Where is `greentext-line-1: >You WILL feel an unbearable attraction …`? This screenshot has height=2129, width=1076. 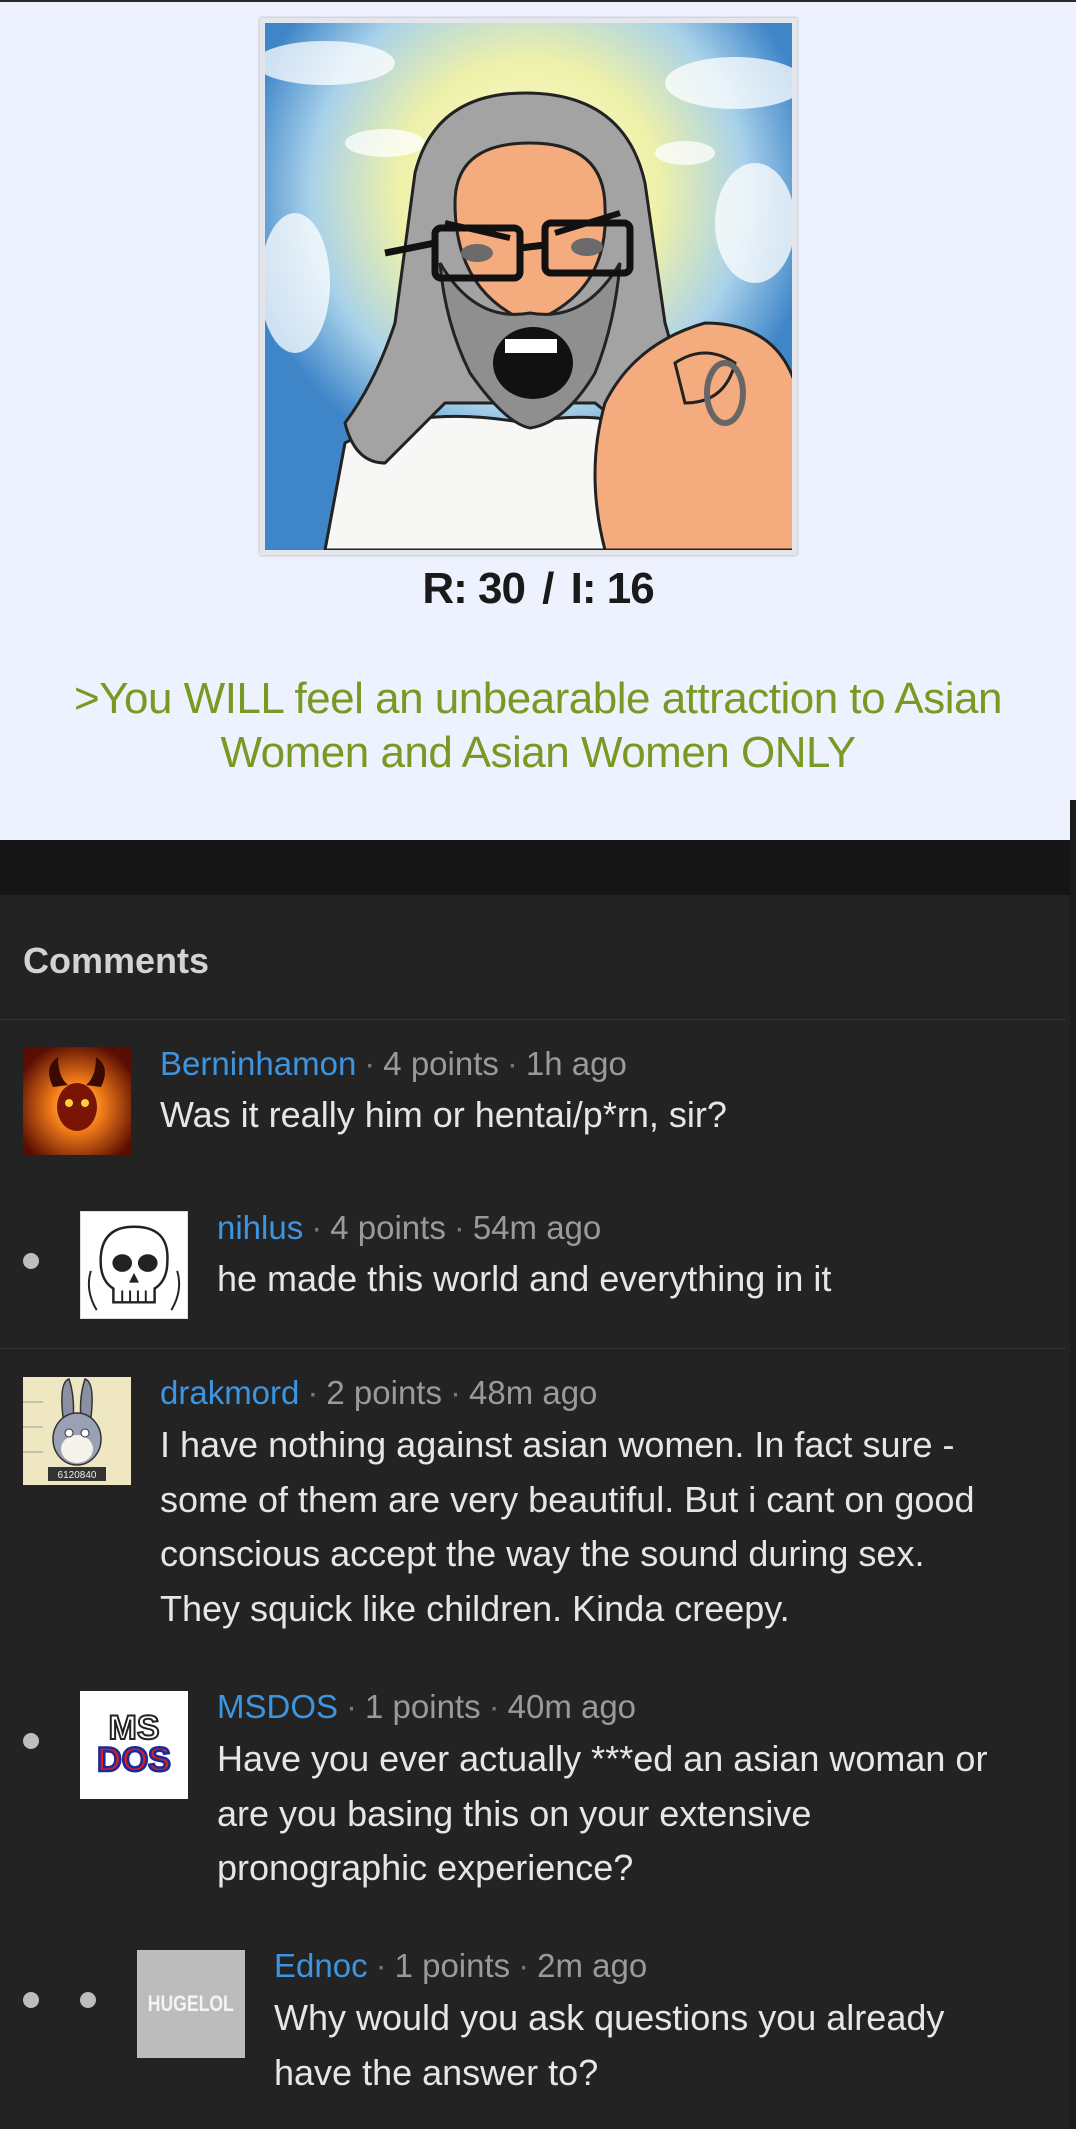
greentext-line-1: >You WILL feel an unbearable attraction … is located at coordinates (538, 698).